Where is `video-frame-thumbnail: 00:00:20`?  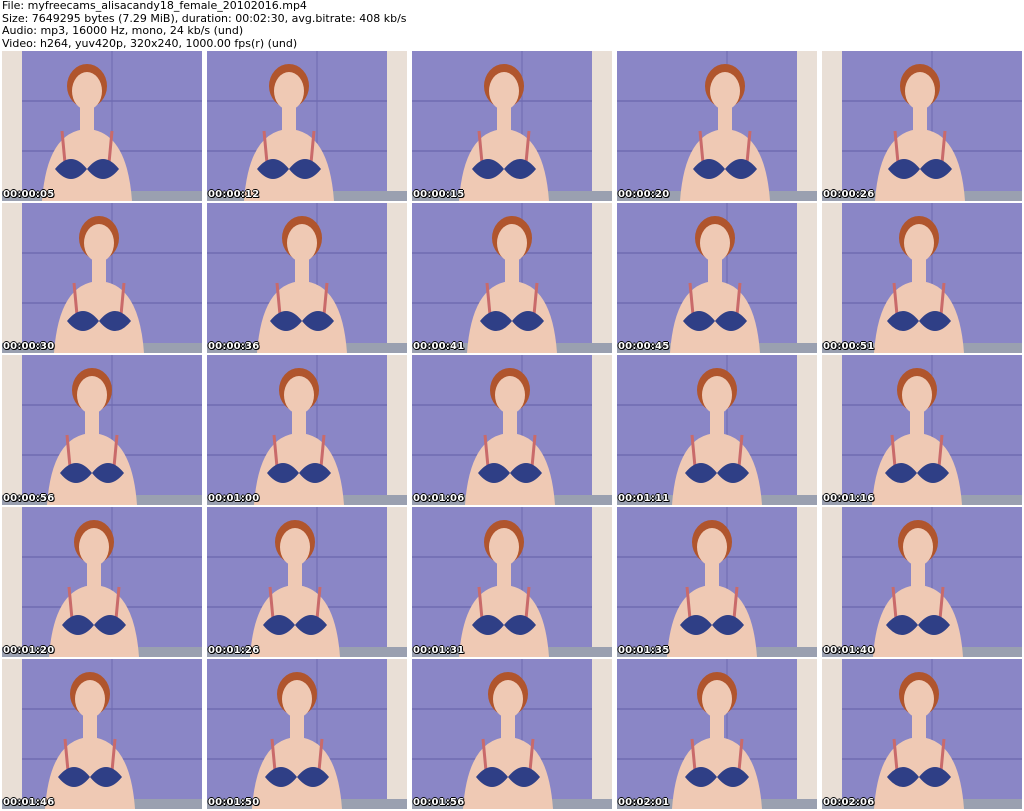
video-frame-thumbnail: 00:00:20 is located at coordinates (717, 126).